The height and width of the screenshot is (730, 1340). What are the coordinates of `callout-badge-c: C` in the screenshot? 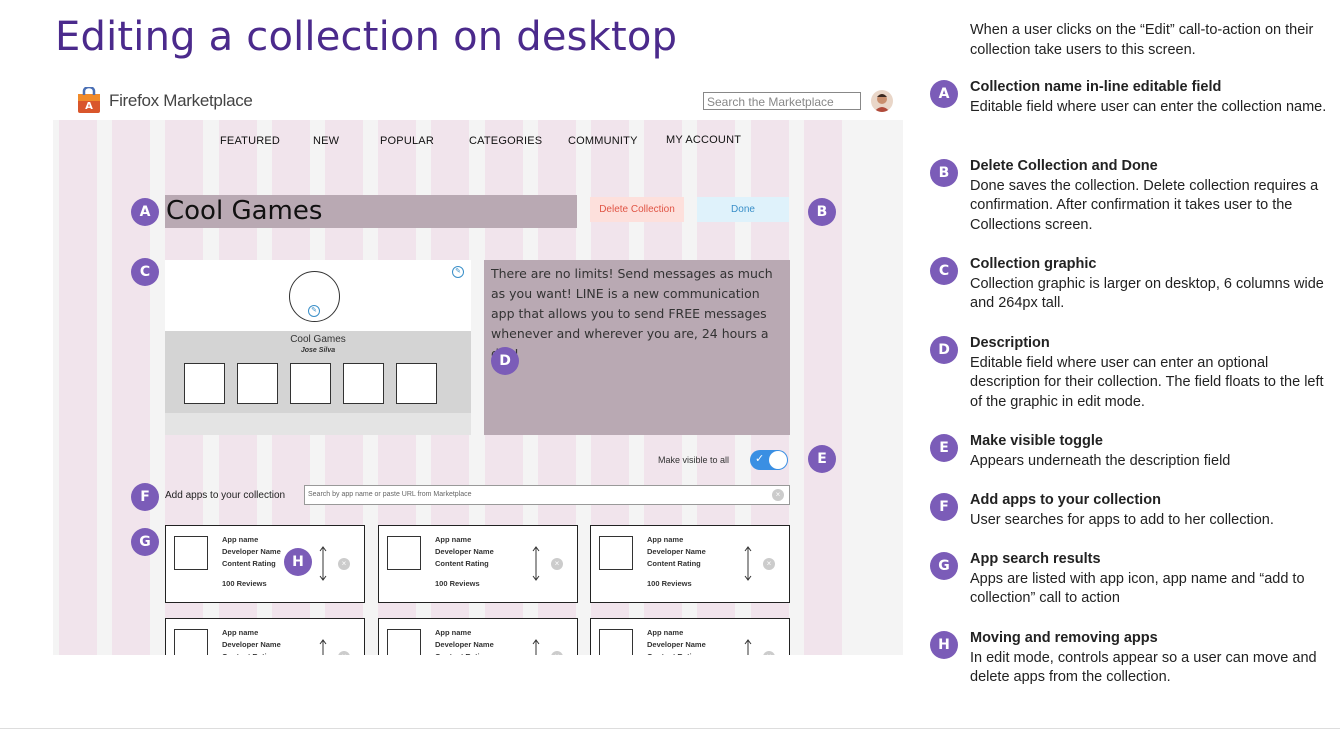 It's located at (145, 272).